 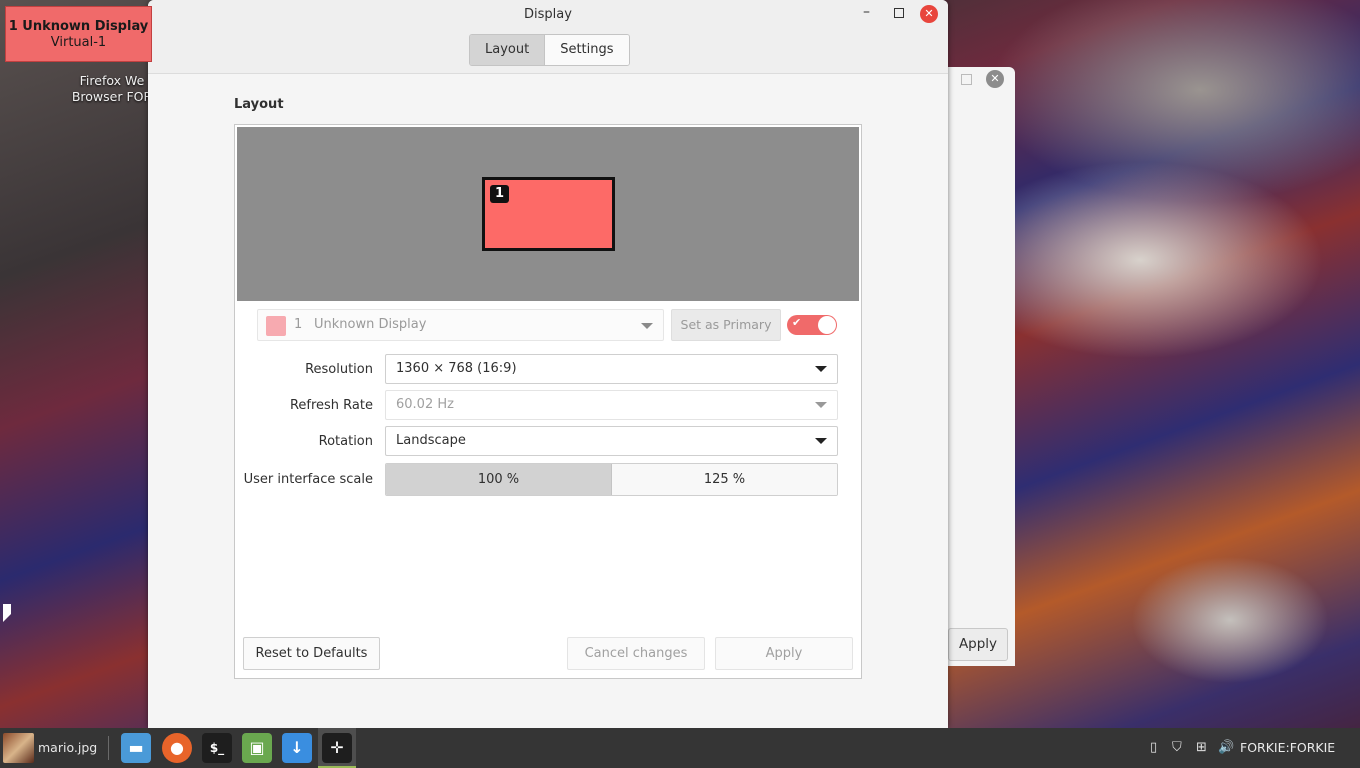 What do you see at coordinates (217, 748) in the screenshot?
I see `terminal-icon: $_` at bounding box center [217, 748].